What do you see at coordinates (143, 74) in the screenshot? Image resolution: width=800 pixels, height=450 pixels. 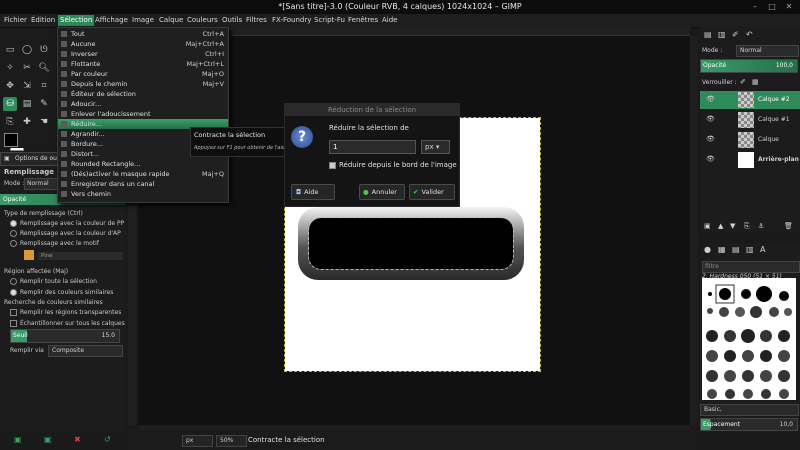 I see `menu-item: Par couleur Maj+O` at bounding box center [143, 74].